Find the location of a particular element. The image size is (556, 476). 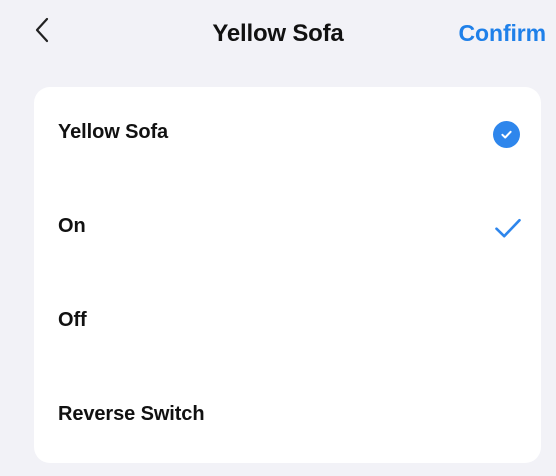

back-button is located at coordinates (42, 30).